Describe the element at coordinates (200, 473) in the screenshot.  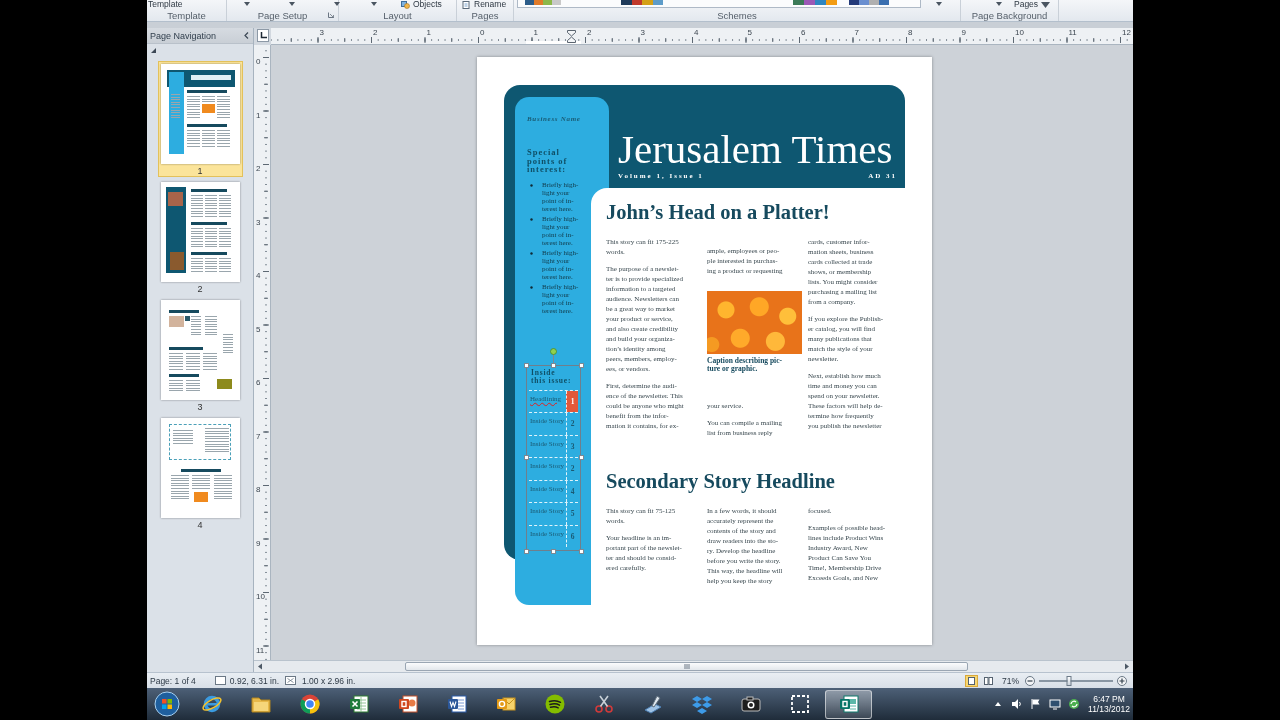
I see `page-thumbnail: 4` at that location.